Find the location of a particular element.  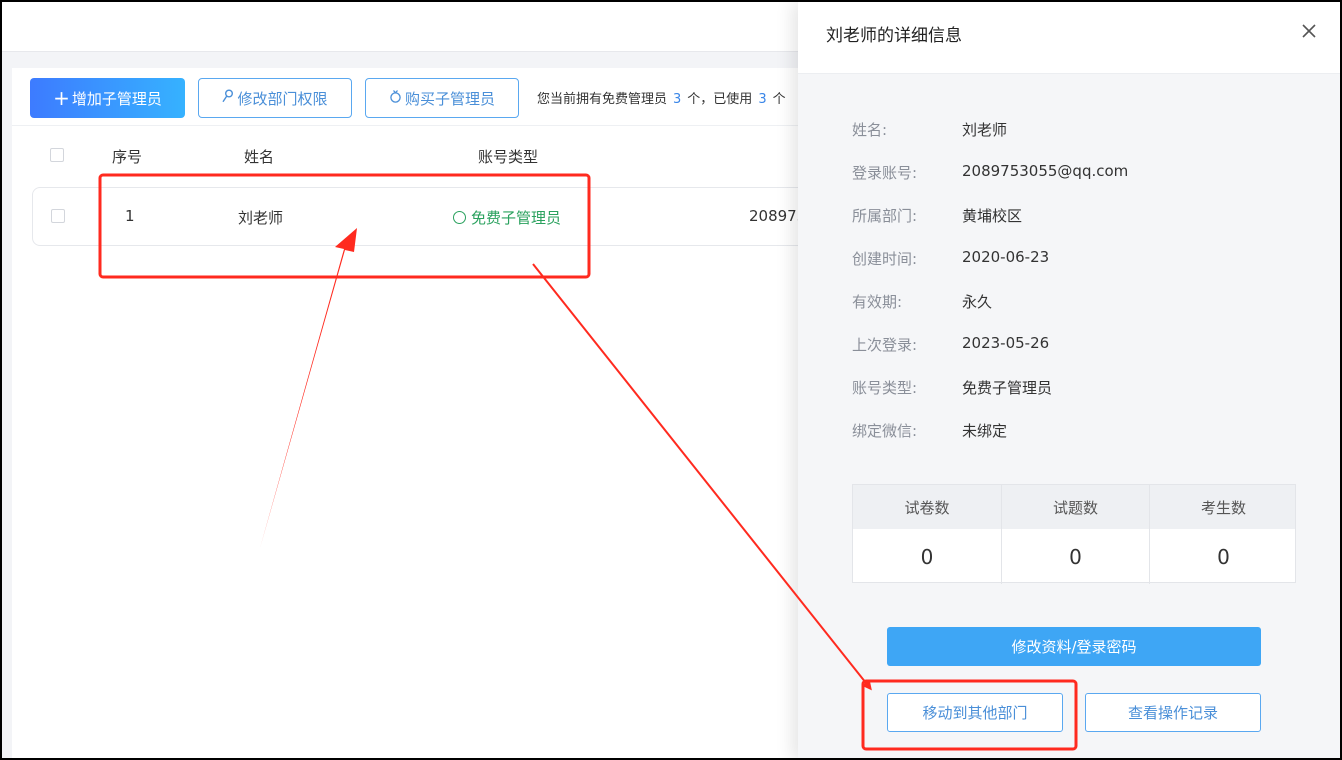

row-checkbox is located at coordinates (58, 216).